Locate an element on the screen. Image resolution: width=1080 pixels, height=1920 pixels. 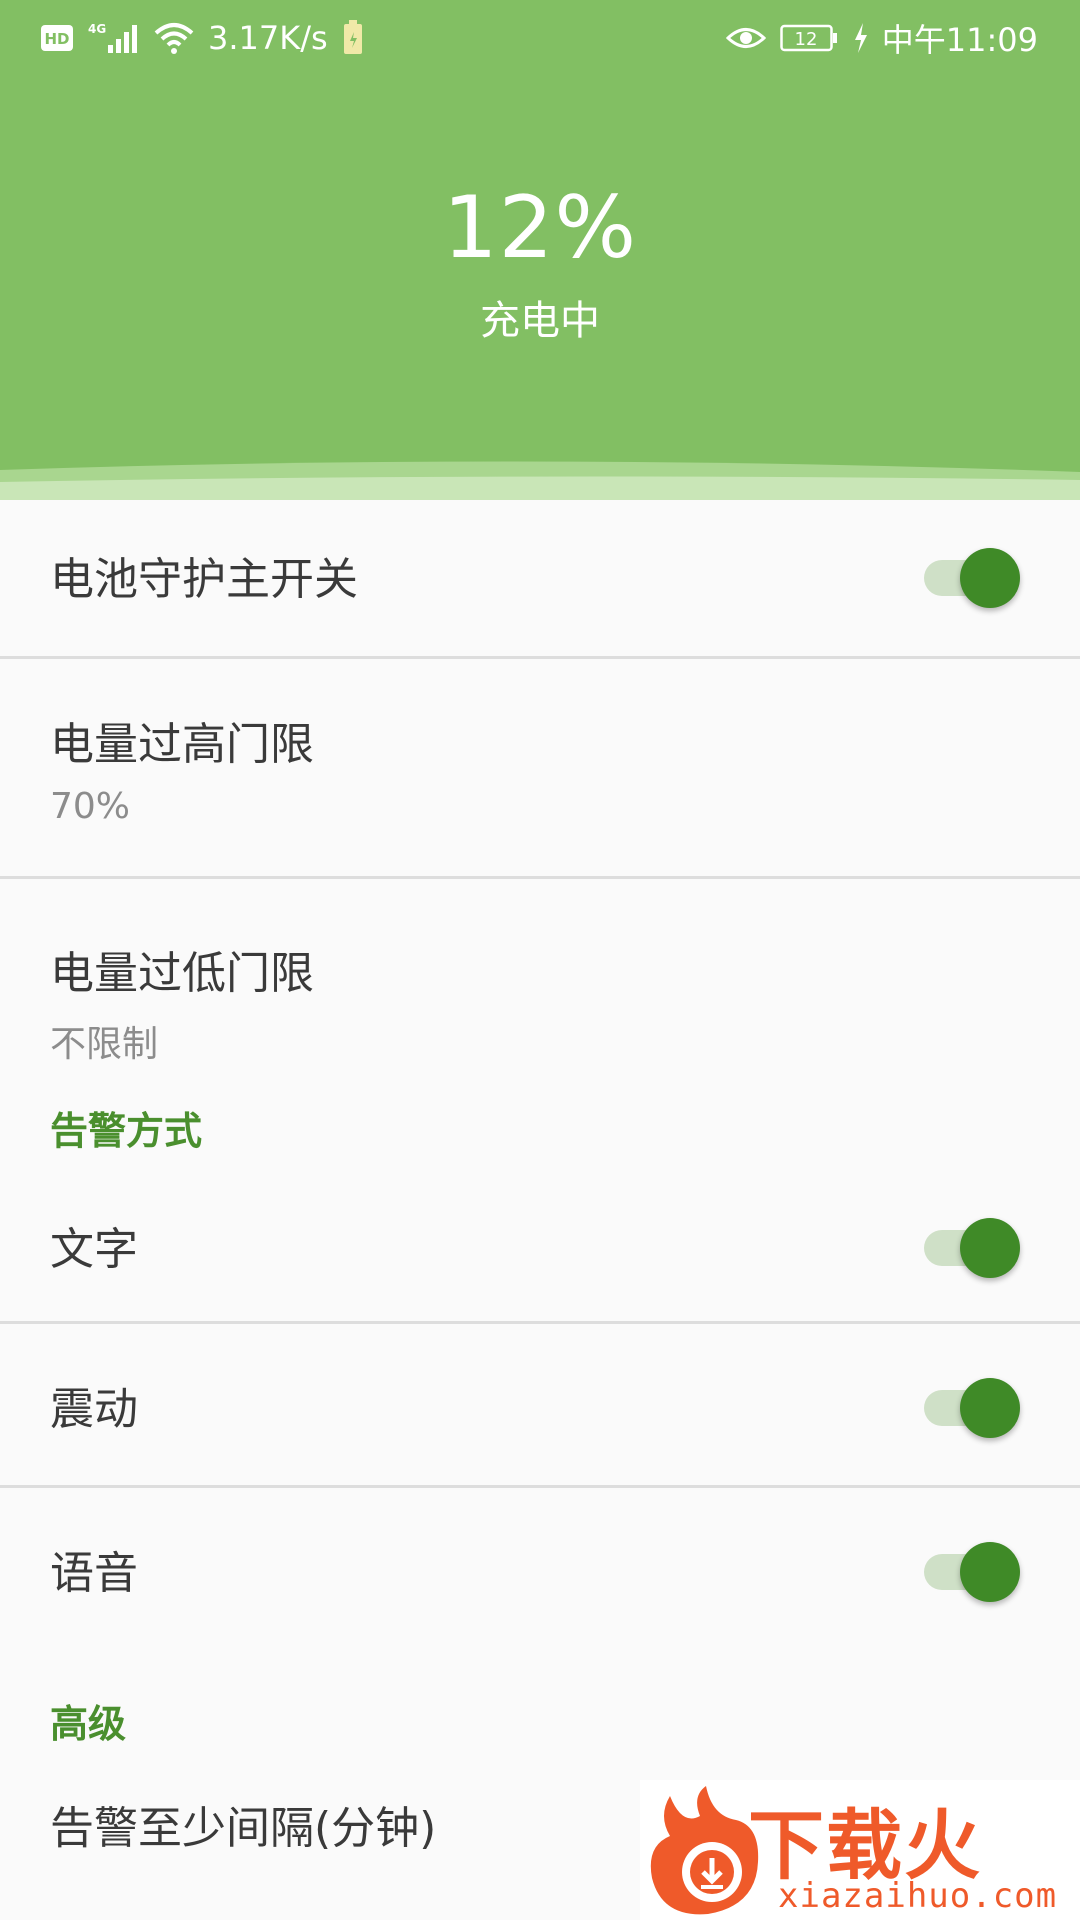
alert-vibrate-row: 震动 is located at coordinates (540, 1404).